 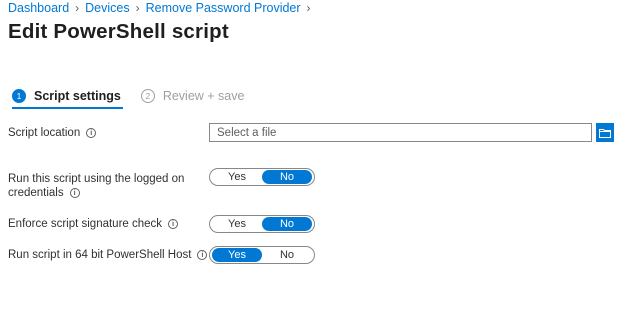 What do you see at coordinates (400, 132) in the screenshot?
I see `script-location-input` at bounding box center [400, 132].